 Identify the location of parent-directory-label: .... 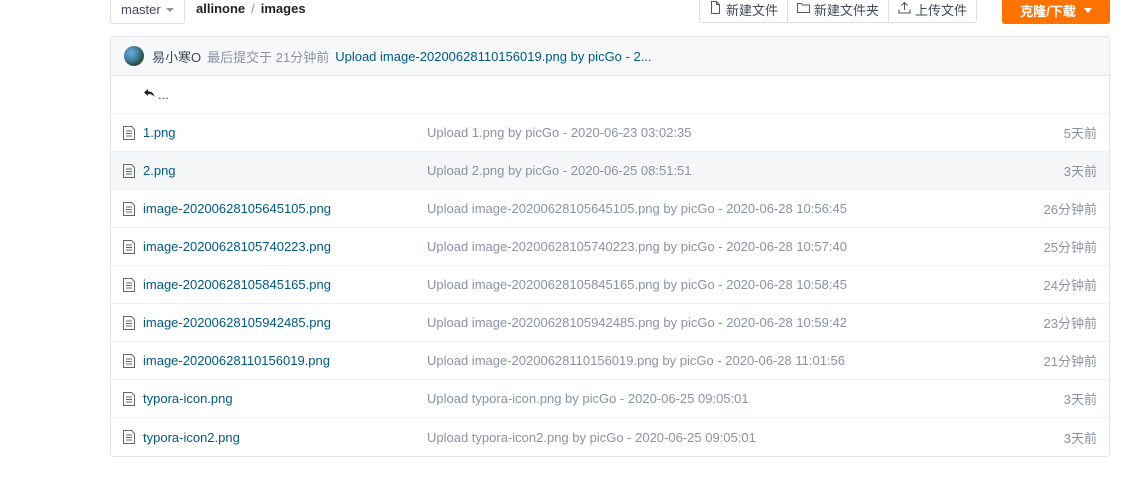
(163, 94).